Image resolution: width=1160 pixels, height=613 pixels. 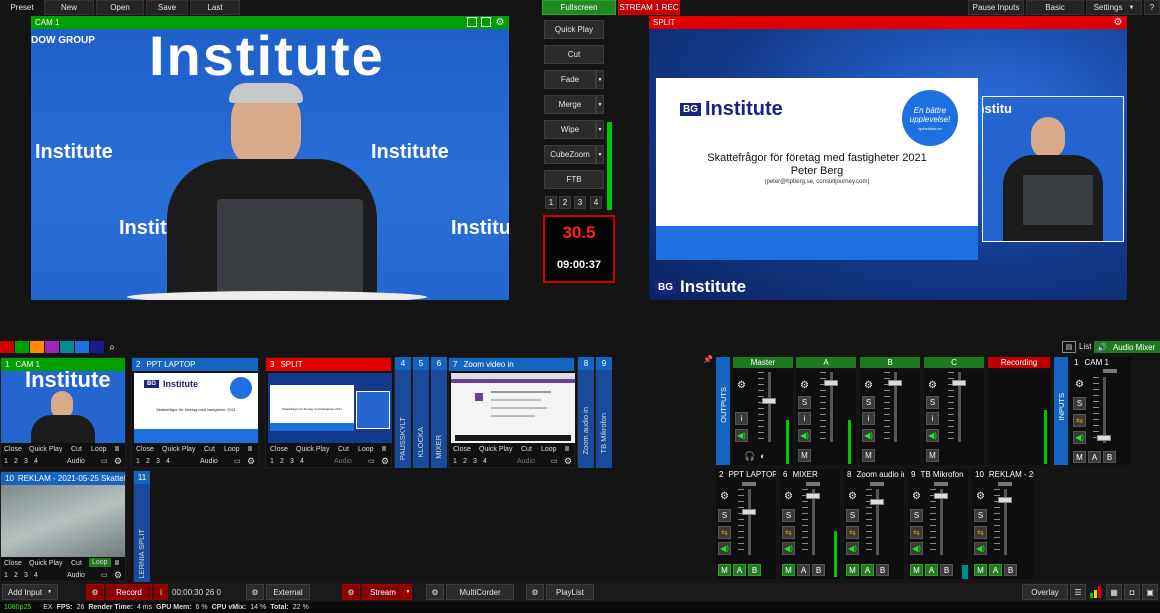 What do you see at coordinates (579, 7) in the screenshot?
I see `fullscreen-button: Fullscreen` at bounding box center [579, 7].